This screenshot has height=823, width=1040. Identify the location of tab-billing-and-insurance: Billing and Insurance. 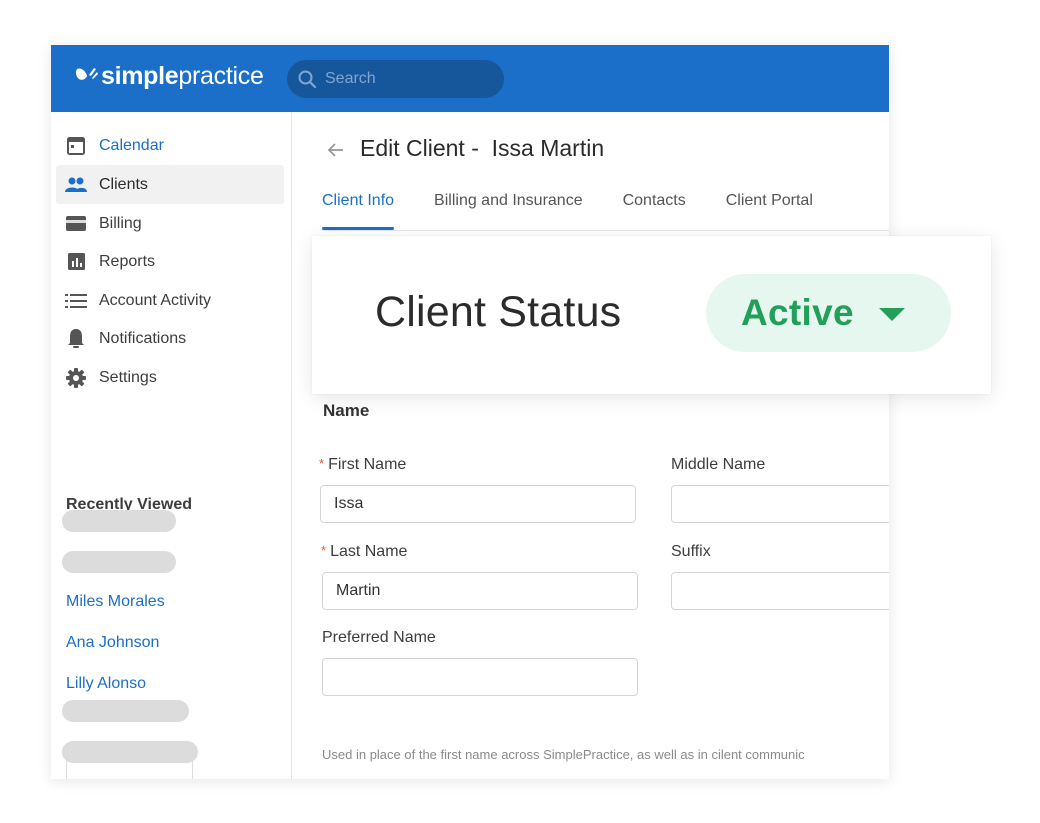
(508, 211).